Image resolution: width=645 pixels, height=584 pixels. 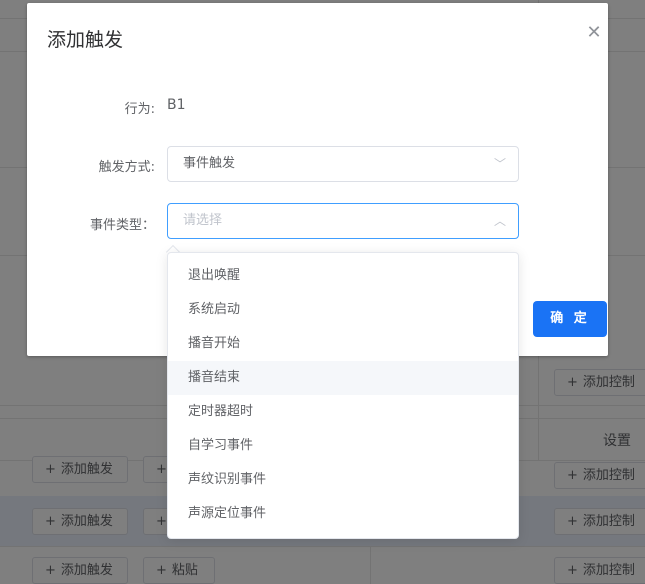 What do you see at coordinates (126, 167) in the screenshot?
I see `trigger-mode-label: 触发方式:` at bounding box center [126, 167].